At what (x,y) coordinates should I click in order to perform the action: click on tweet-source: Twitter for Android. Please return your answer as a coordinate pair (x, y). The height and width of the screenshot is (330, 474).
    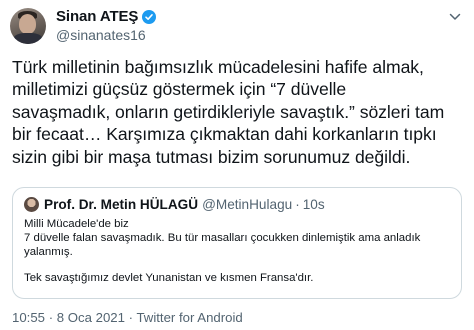
    Looking at the image, I should click on (189, 317).